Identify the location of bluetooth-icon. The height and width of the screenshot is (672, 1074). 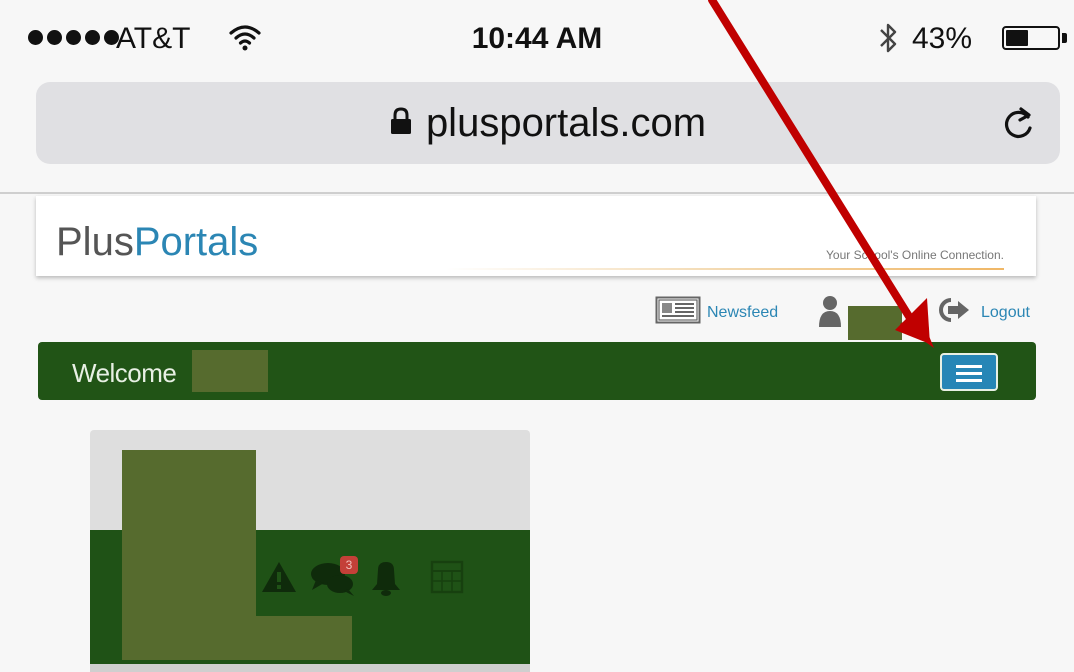
(889, 40).